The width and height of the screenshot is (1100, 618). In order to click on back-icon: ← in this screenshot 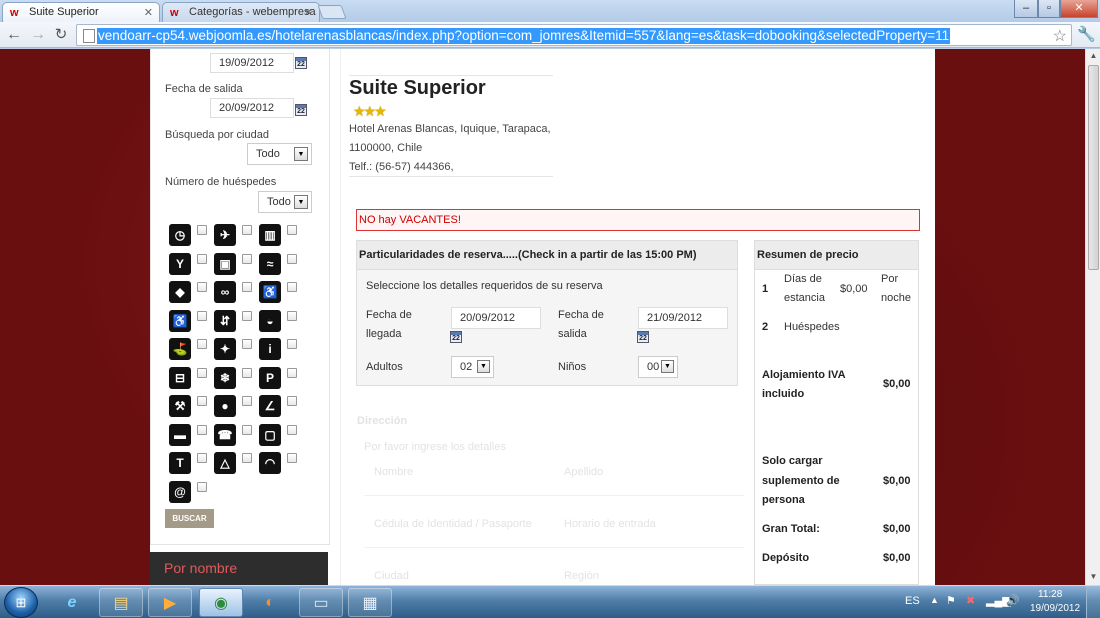, I will do `click(14, 35)`.